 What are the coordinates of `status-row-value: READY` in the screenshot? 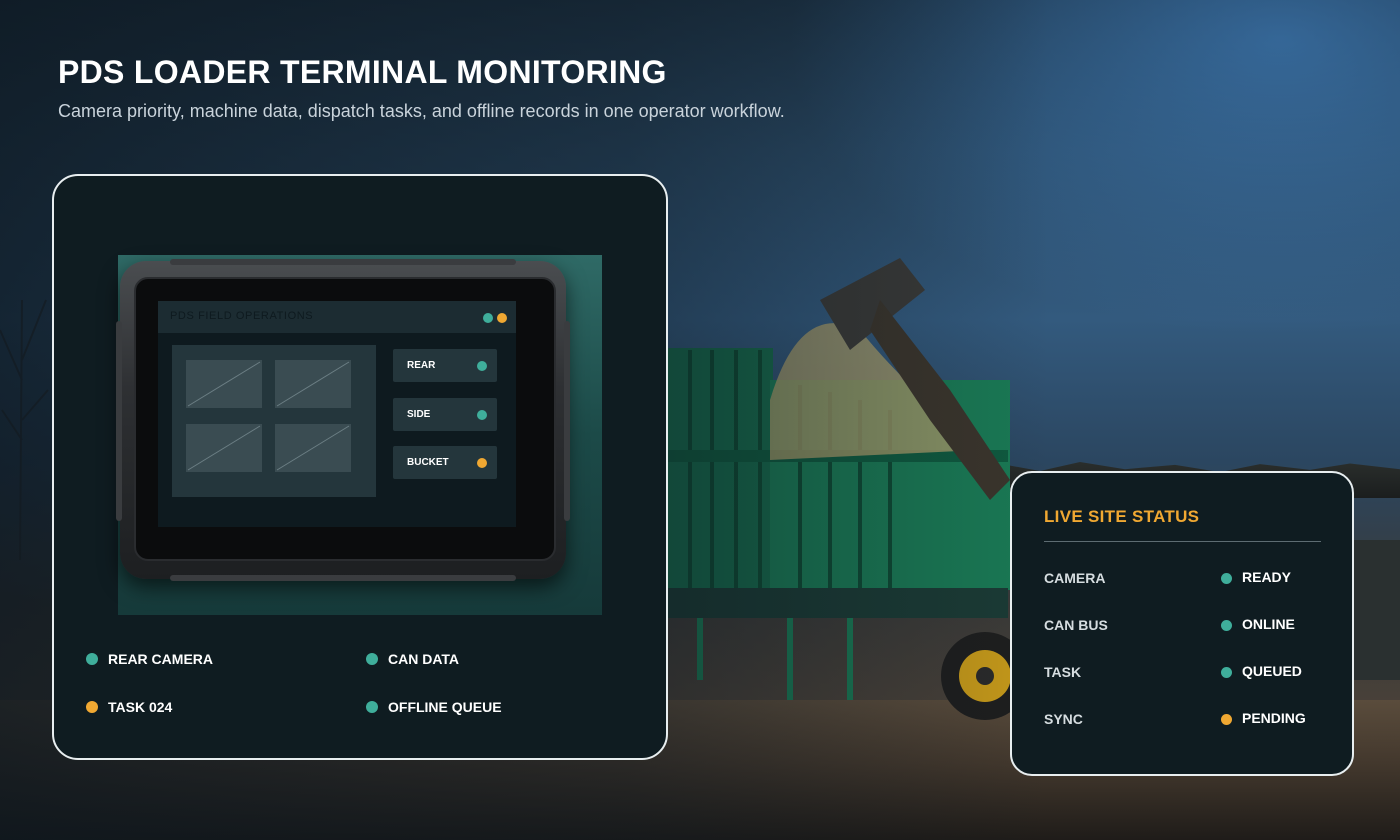 It's located at (1267, 577).